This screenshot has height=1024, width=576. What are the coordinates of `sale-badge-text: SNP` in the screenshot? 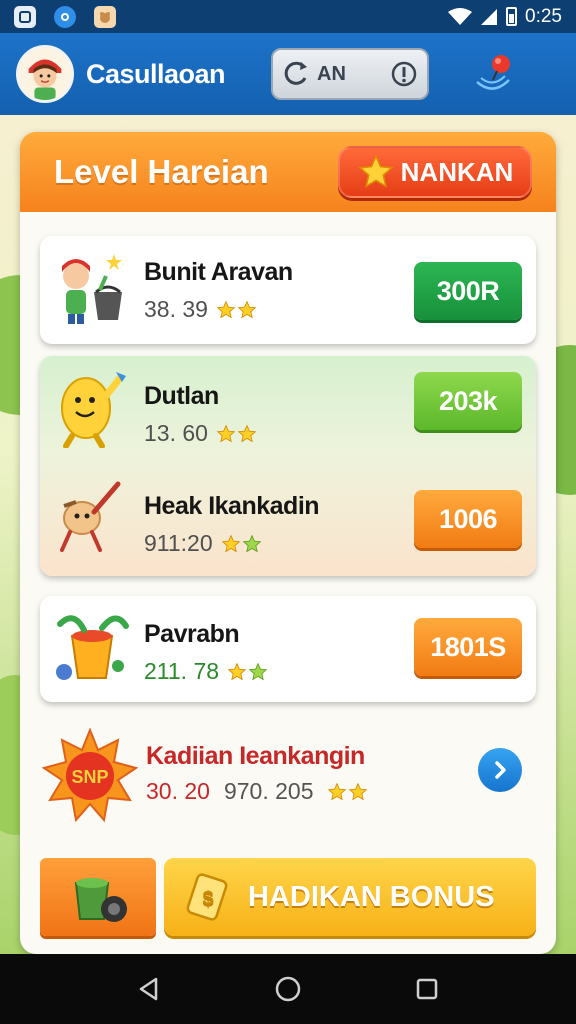 It's located at (89, 777).